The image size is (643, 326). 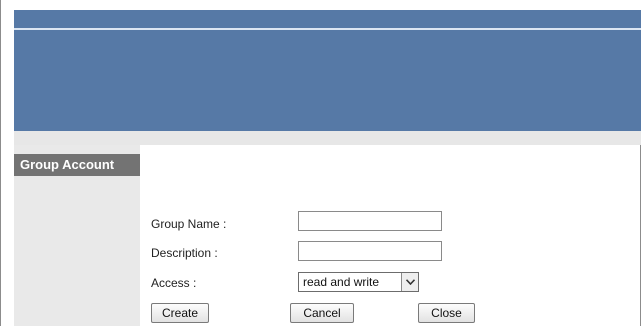 What do you see at coordinates (189, 224) in the screenshot?
I see `group-name-label: Group Name :` at bounding box center [189, 224].